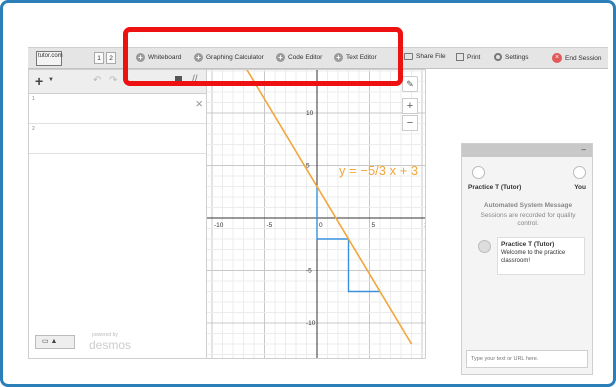 This screenshot has height=387, width=616. What do you see at coordinates (425, 56) in the screenshot?
I see `share-file-button: Share File` at bounding box center [425, 56].